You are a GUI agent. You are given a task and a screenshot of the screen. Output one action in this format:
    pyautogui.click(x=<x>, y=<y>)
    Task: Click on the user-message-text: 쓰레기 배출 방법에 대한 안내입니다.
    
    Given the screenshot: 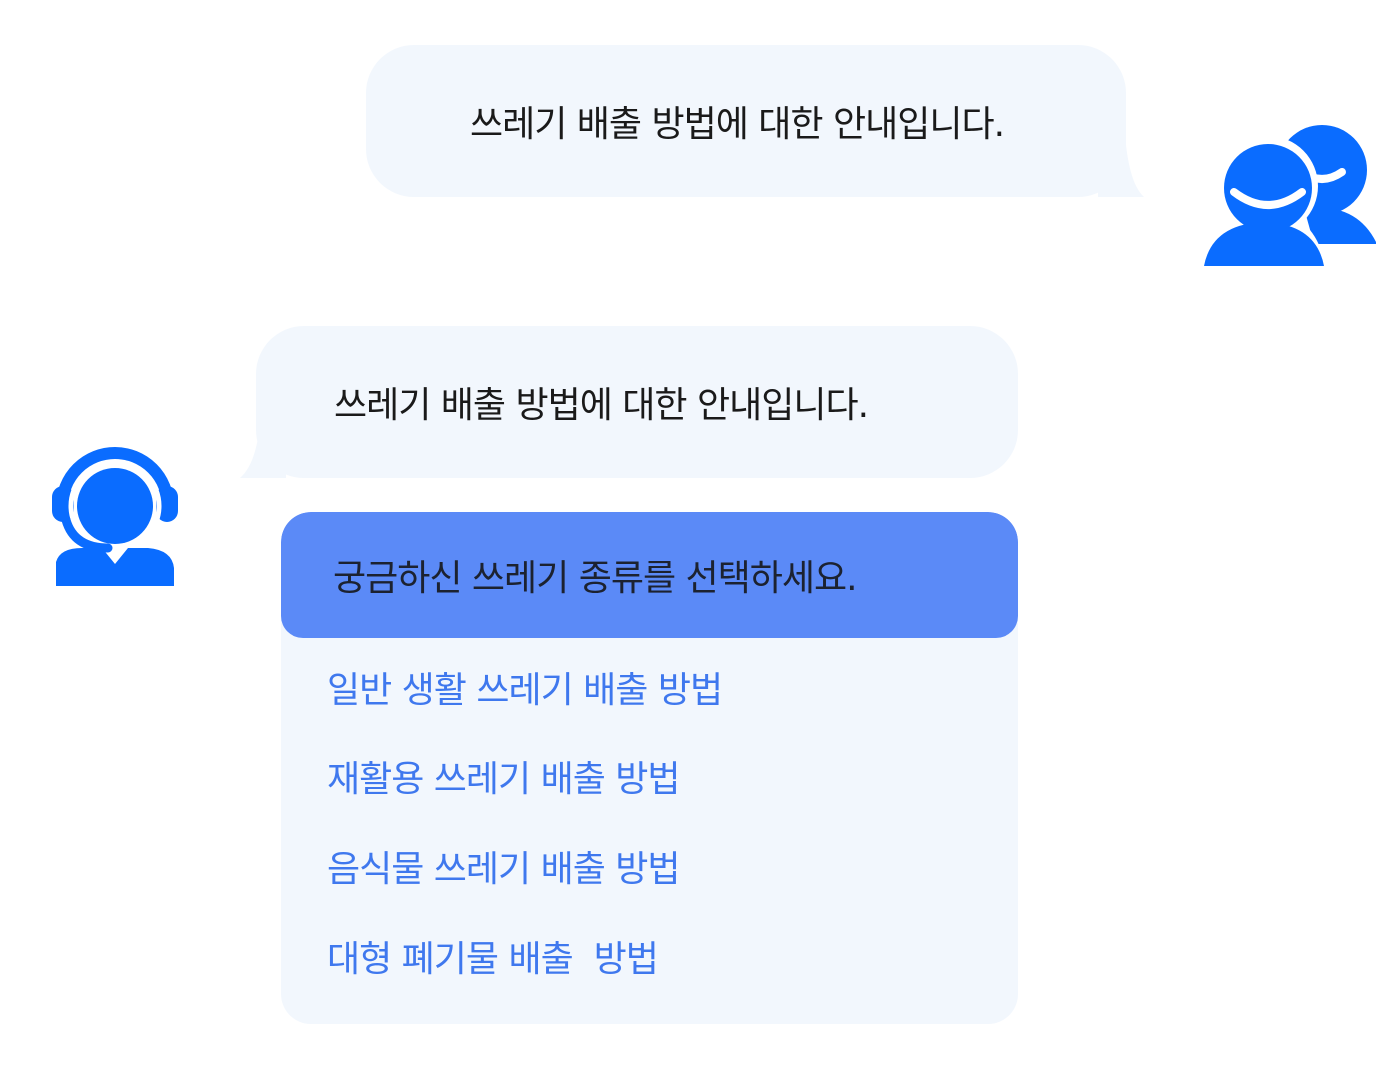 What is the action you would take?
    pyautogui.click(x=737, y=124)
    